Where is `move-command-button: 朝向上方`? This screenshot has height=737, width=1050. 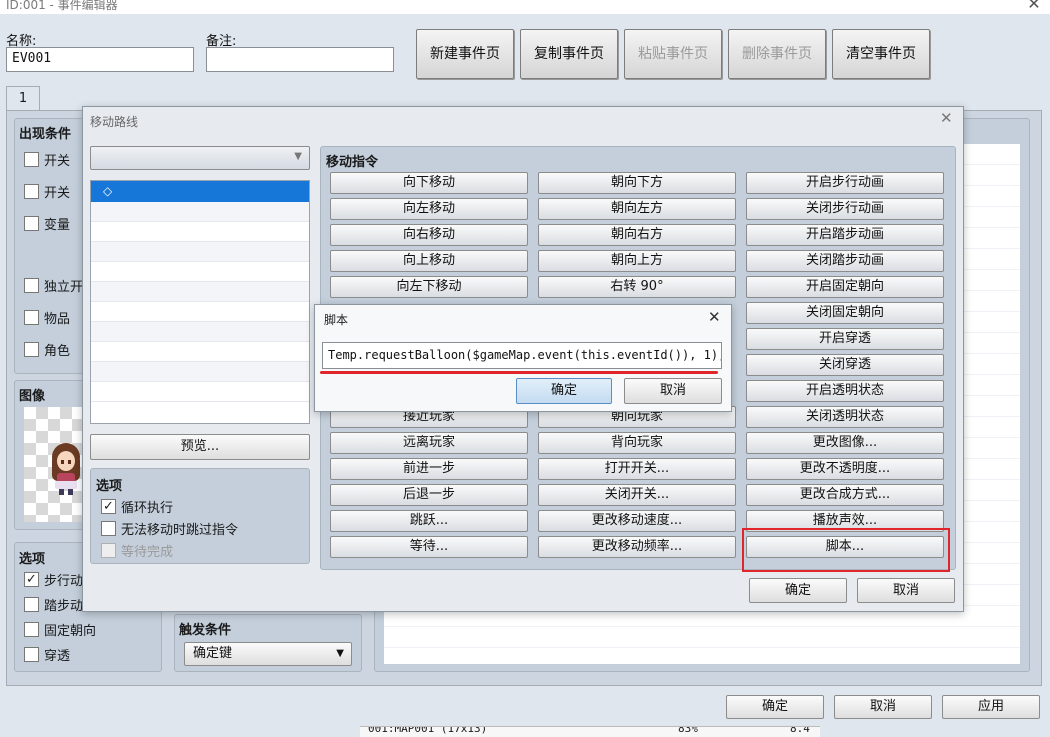
move-command-button: 朝向上方 is located at coordinates (637, 261).